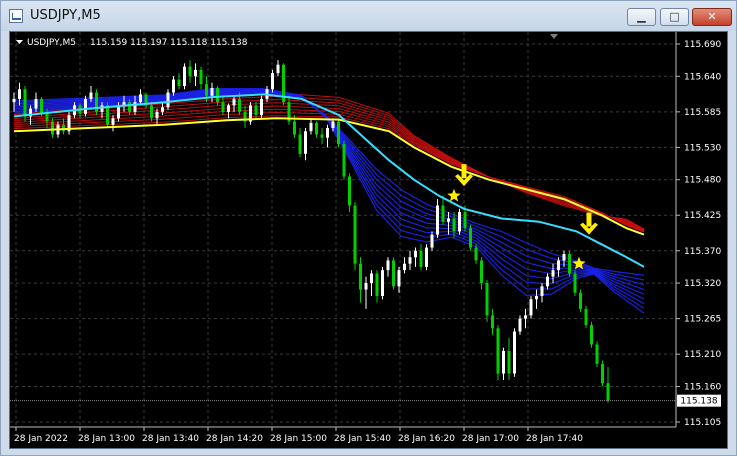  What do you see at coordinates (554, 439) in the screenshot?
I see `x-tick-label: 28 Jan 17:40` at bounding box center [554, 439].